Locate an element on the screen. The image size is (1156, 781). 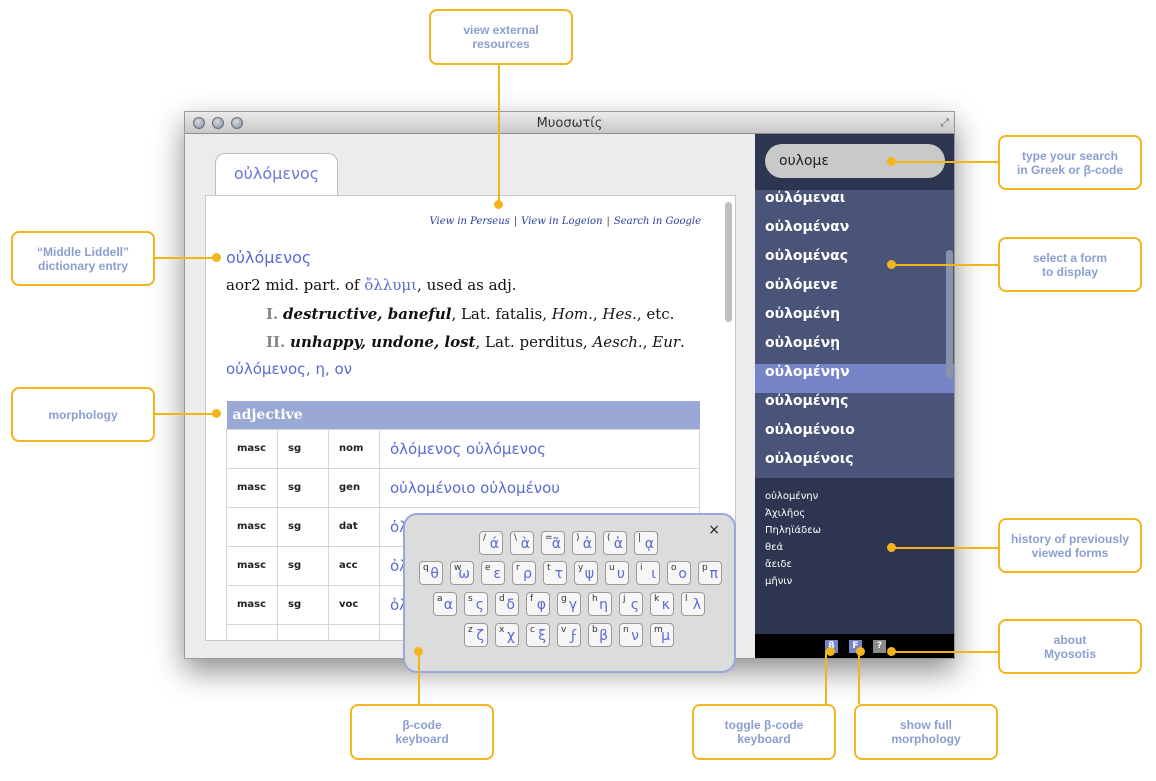
history-item: Ἀχιλῆος is located at coordinates (855, 513).